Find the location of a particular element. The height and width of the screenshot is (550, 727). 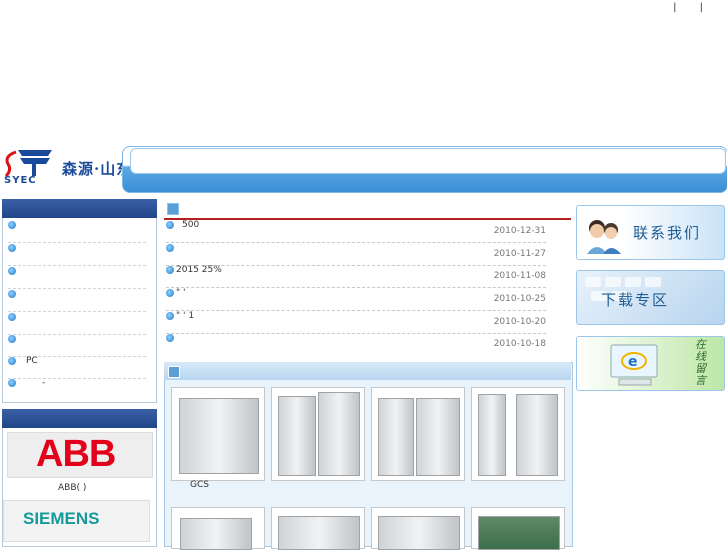

product-caption: GCS is located at coordinates (199, 485).